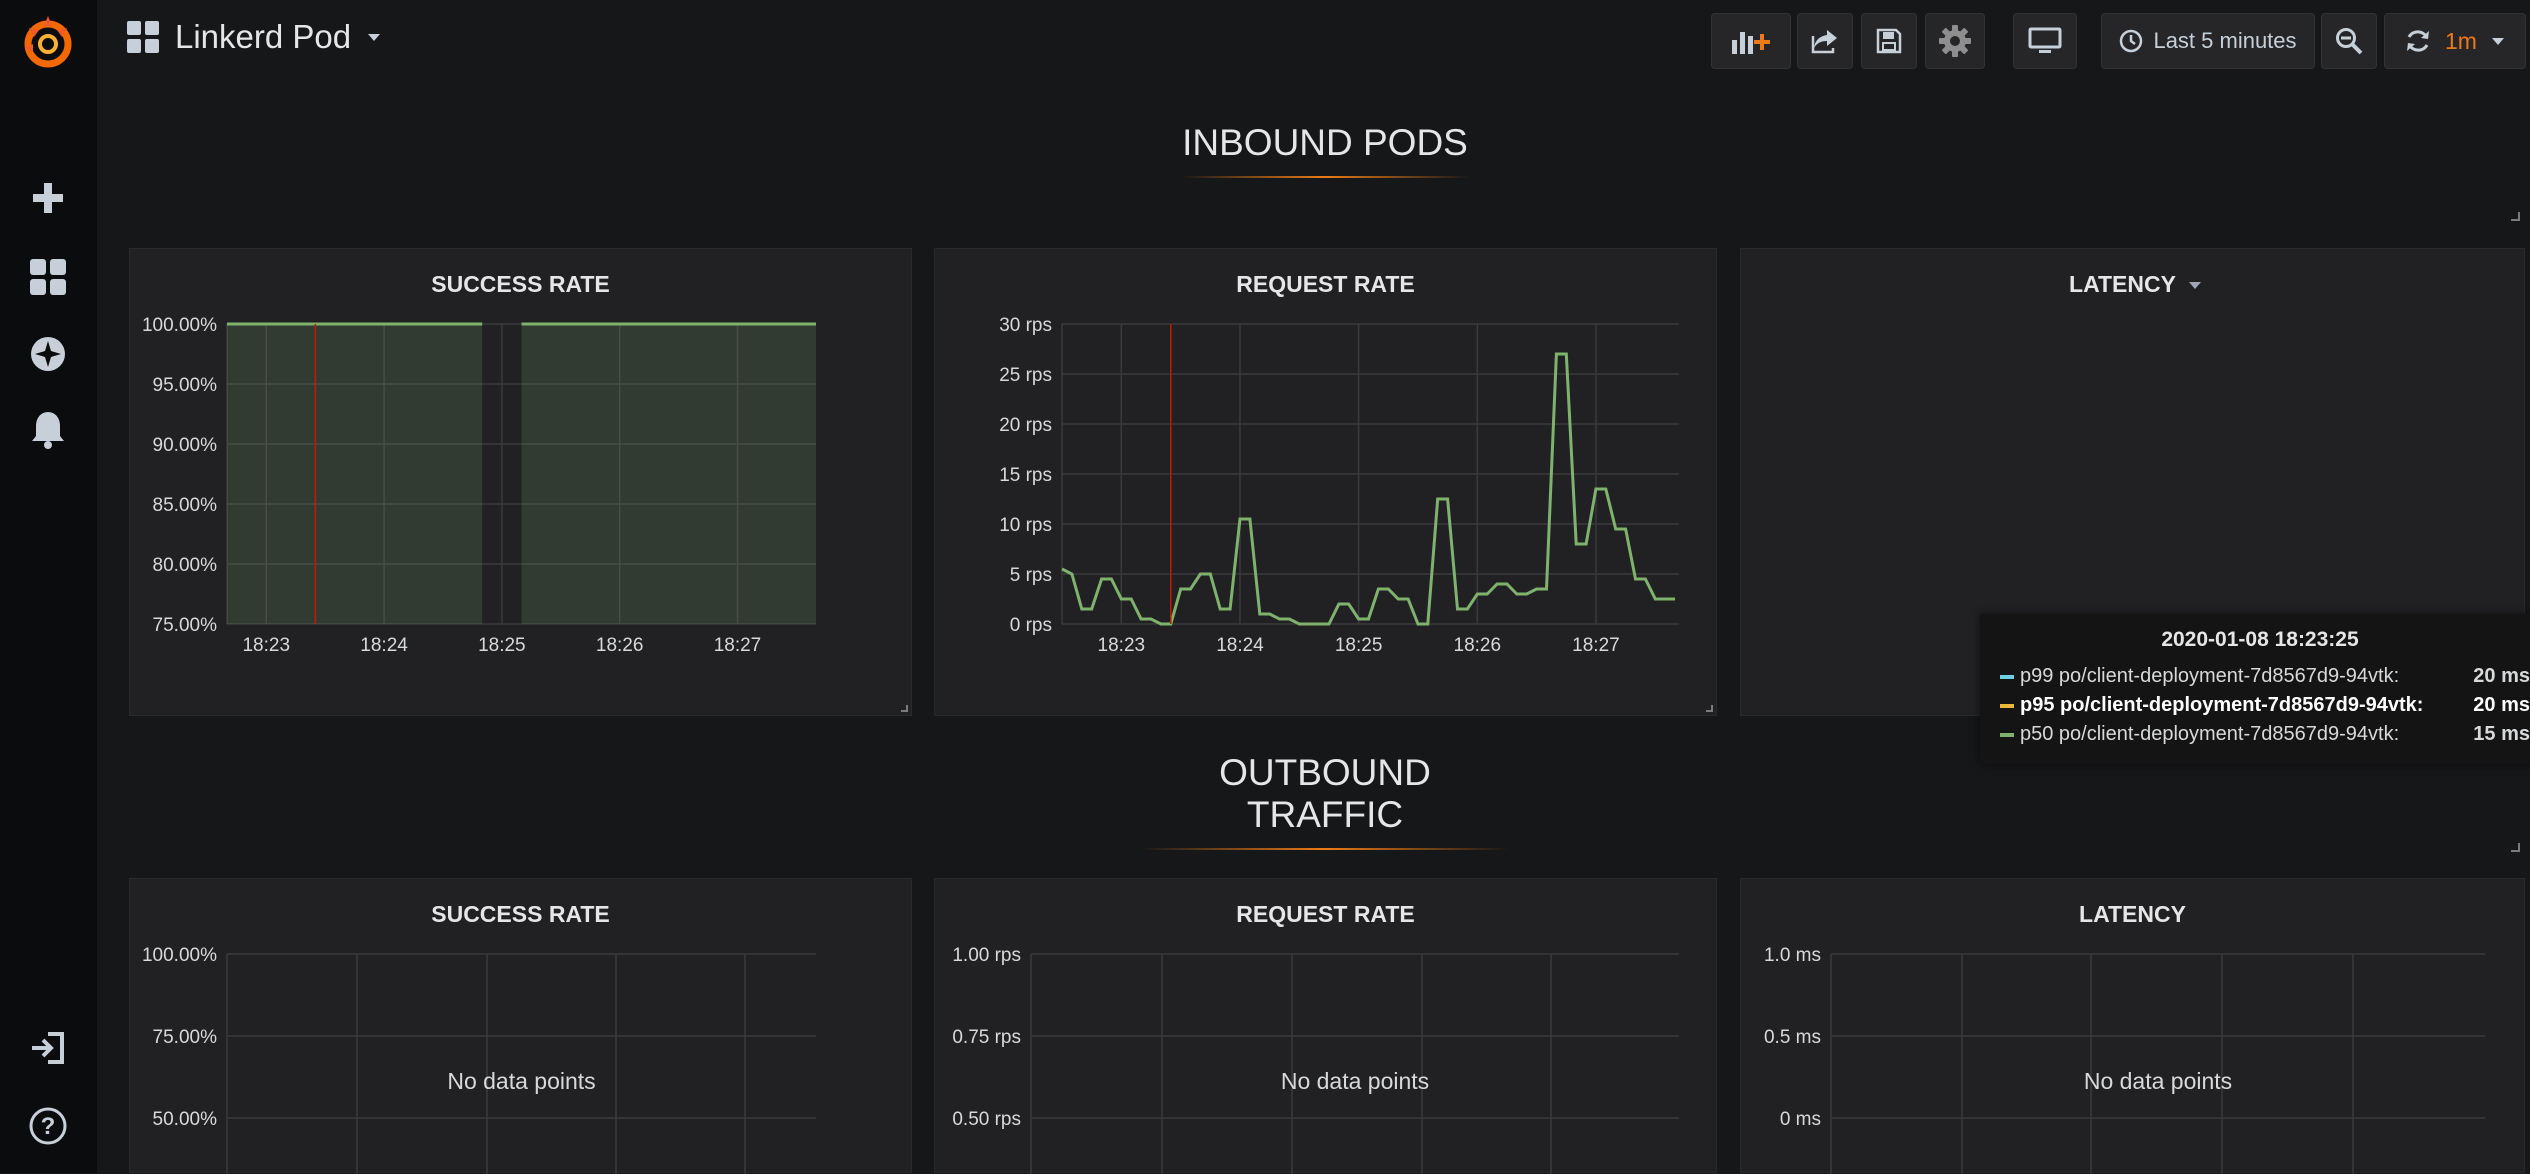 The height and width of the screenshot is (1174, 2530). I want to click on time-range-label: Last 5 minutes, so click(2225, 40).